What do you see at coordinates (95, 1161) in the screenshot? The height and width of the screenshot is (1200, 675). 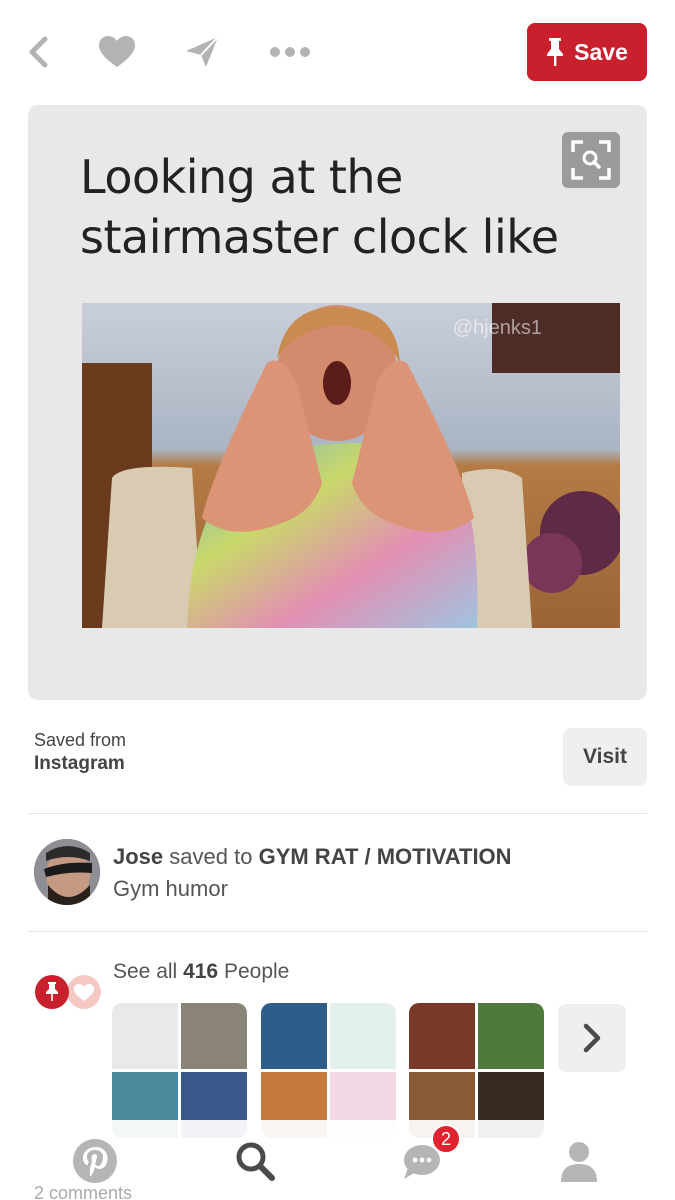 I see `pinterest-home-icon` at bounding box center [95, 1161].